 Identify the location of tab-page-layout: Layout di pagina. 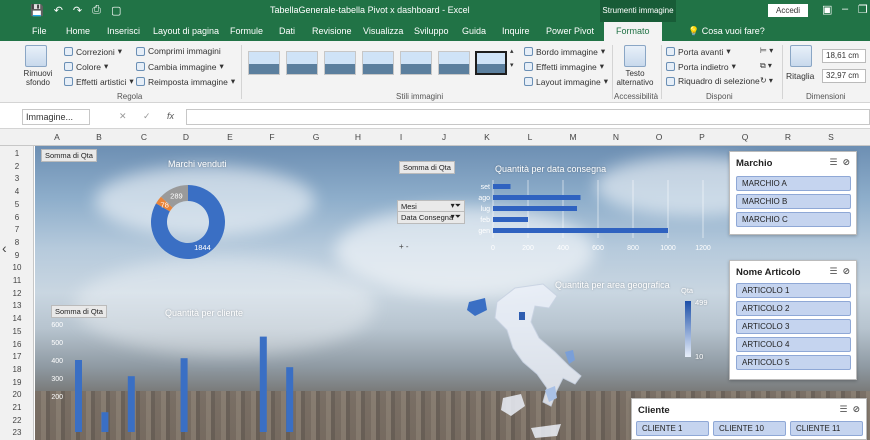
(186, 31).